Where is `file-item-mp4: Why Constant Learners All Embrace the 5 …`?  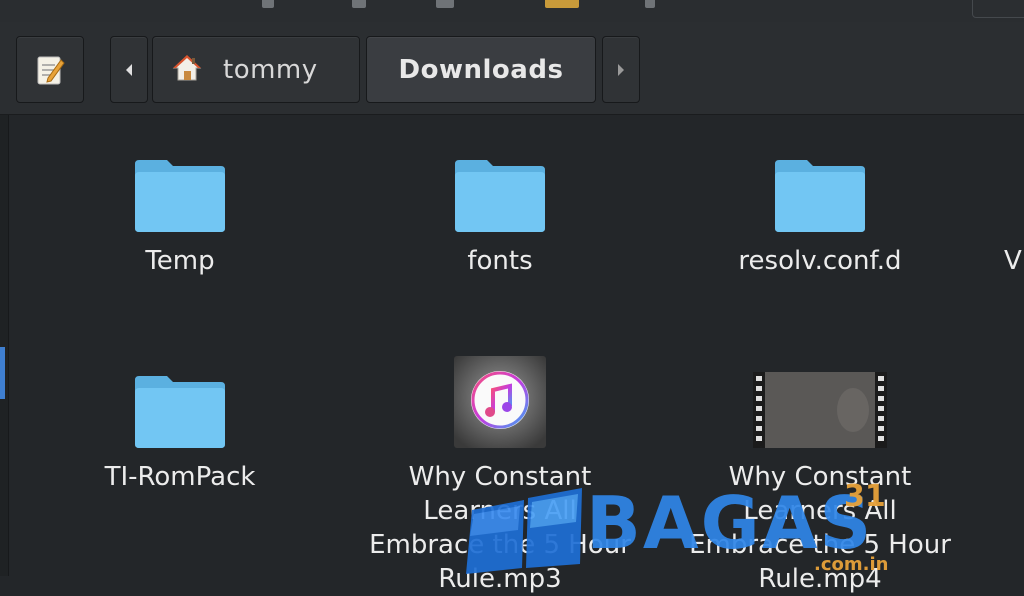
file-item-mp4: Why Constant Learners All Embrace the 5 … is located at coordinates (820, 474).